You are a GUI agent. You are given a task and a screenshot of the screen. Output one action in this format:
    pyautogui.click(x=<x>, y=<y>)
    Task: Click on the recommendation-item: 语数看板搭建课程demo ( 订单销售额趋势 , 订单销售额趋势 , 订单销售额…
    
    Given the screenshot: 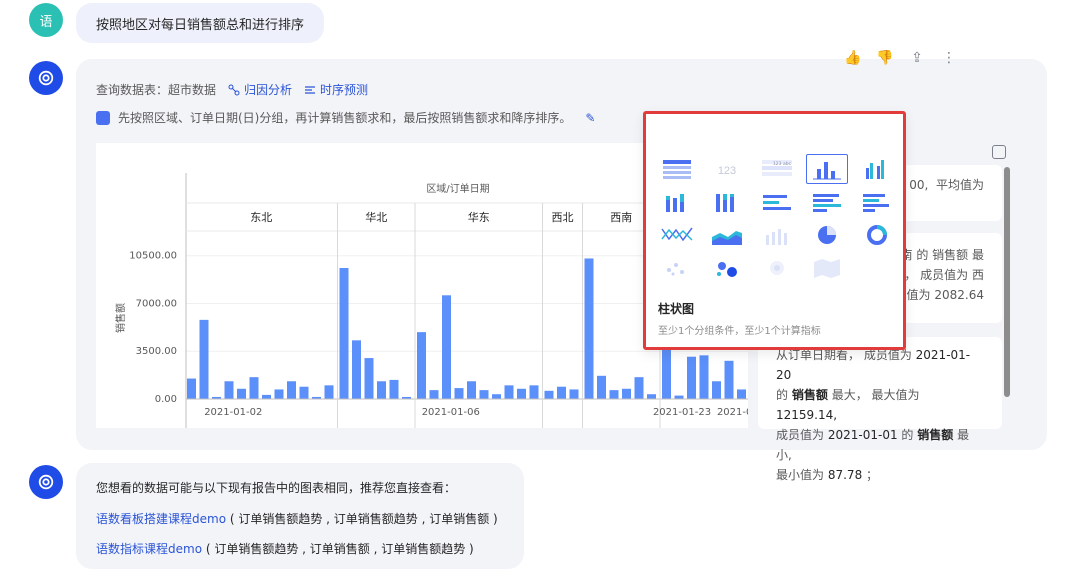 What is the action you would take?
    pyautogui.click(x=297, y=518)
    